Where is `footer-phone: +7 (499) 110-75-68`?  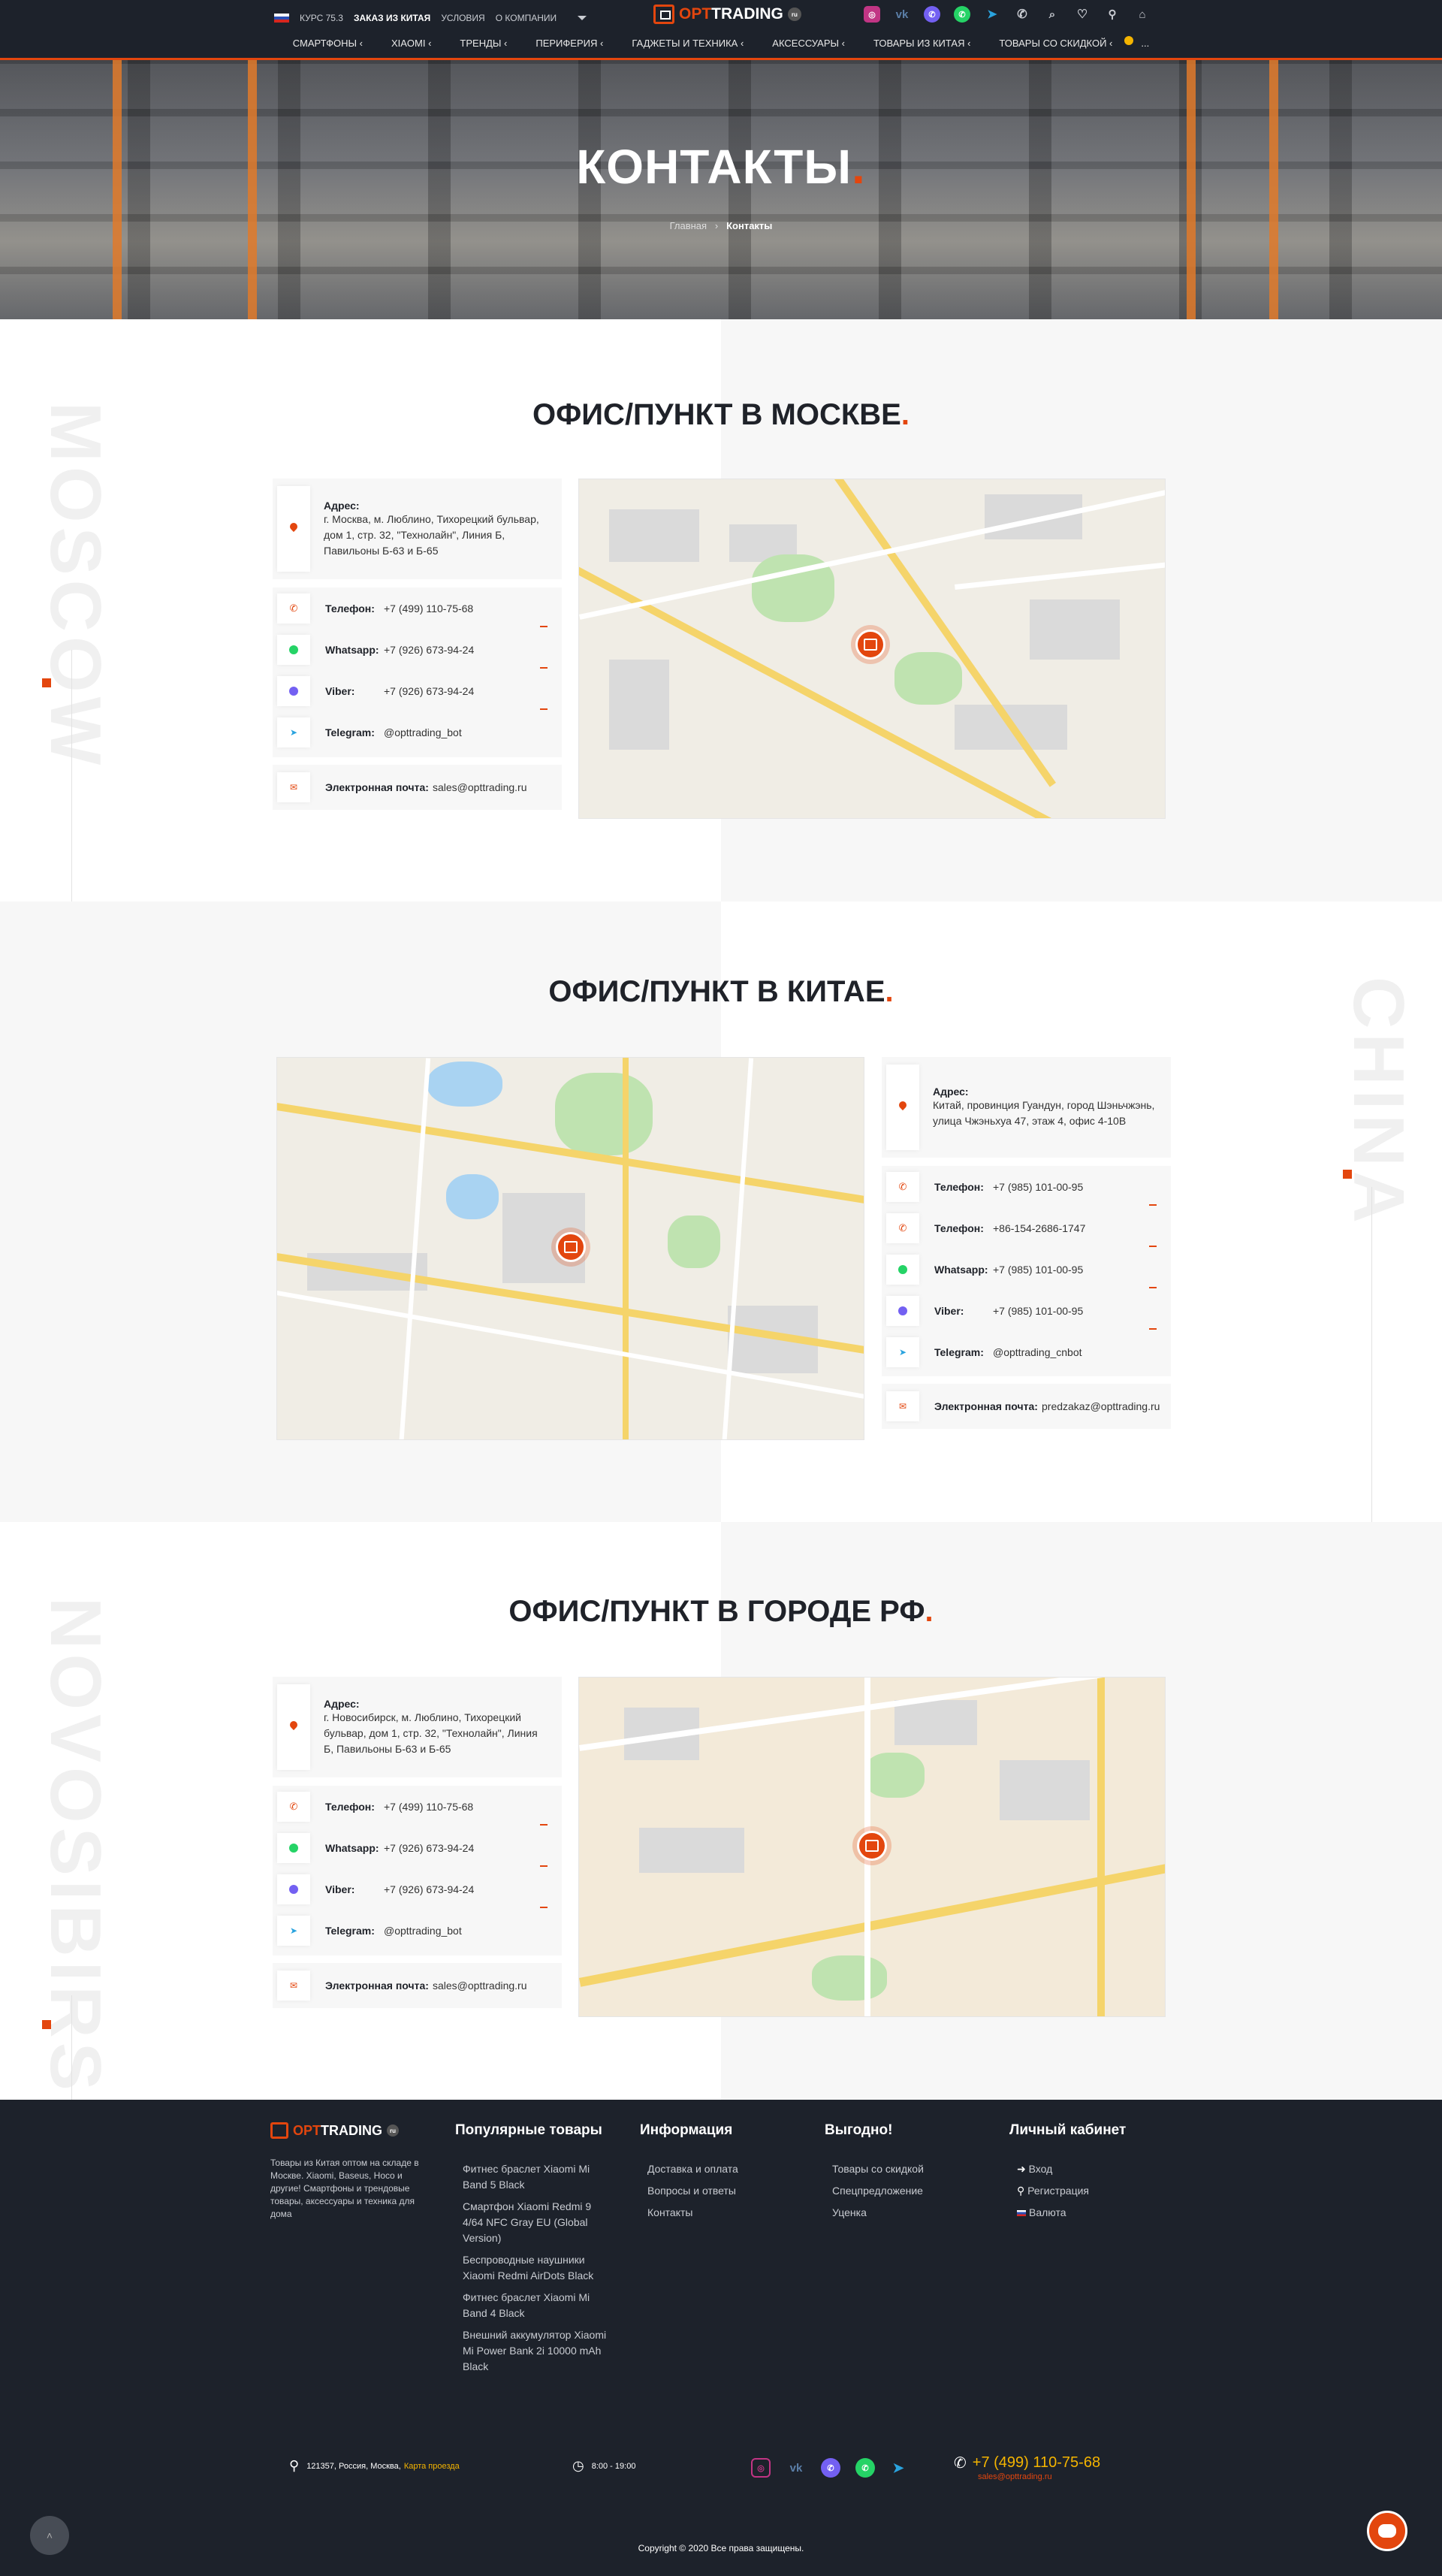 footer-phone: +7 (499) 110-75-68 is located at coordinates (1037, 2463).